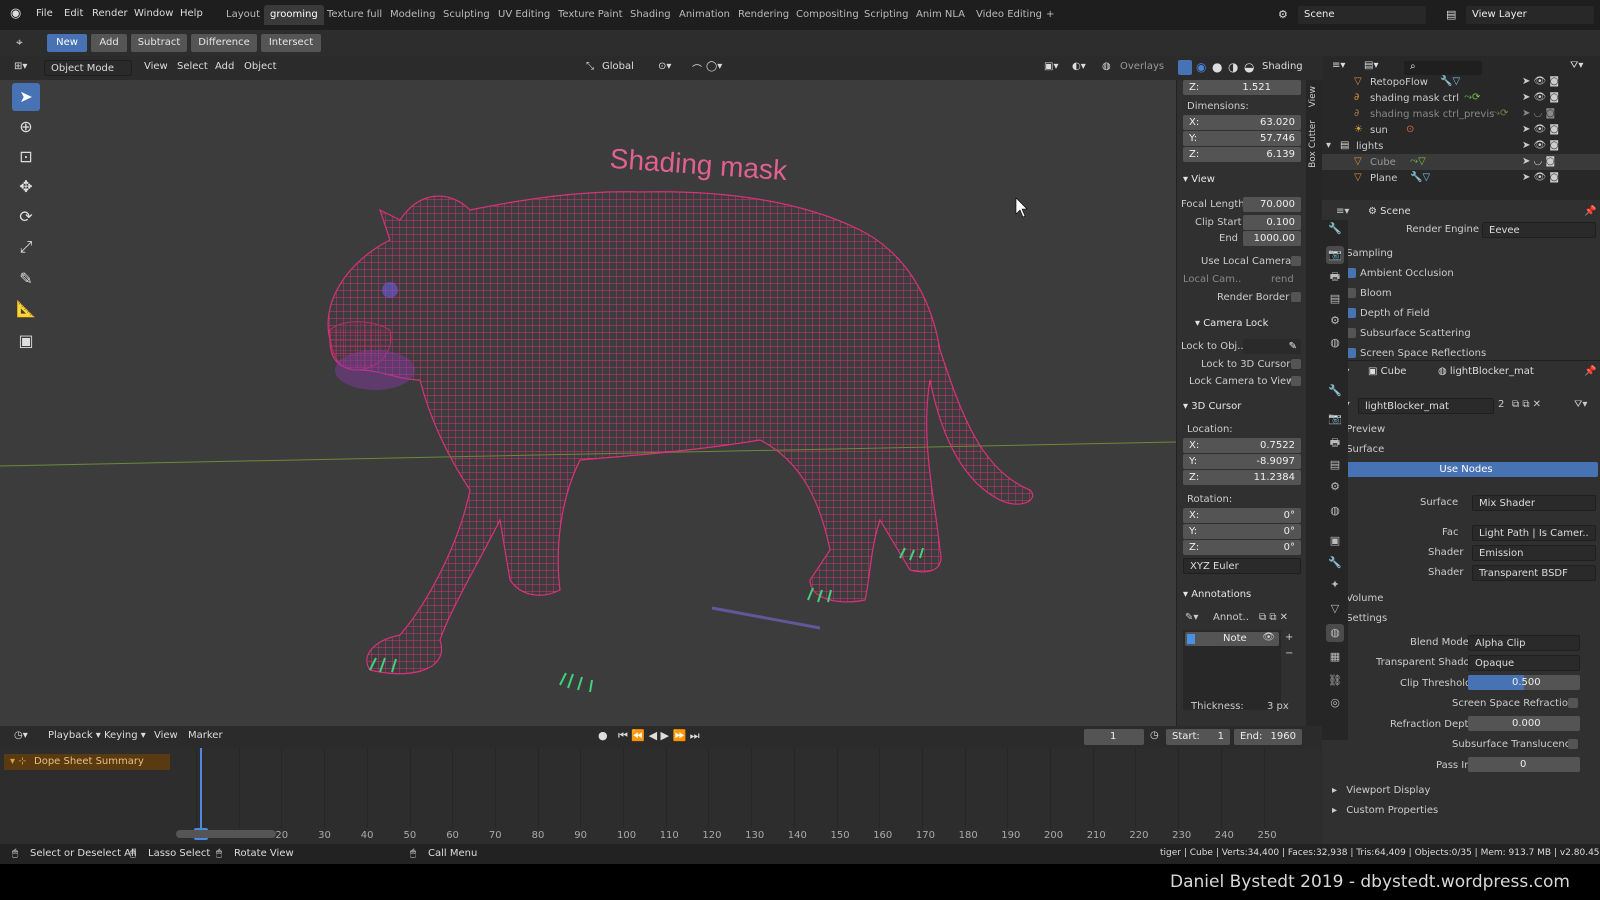 The width and height of the screenshot is (1600, 900). What do you see at coordinates (1461, 162) in the screenshot?
I see `outliner-row-cube: ▽ Cube ⤳▽ ➤ ◡ ◙` at bounding box center [1461, 162].